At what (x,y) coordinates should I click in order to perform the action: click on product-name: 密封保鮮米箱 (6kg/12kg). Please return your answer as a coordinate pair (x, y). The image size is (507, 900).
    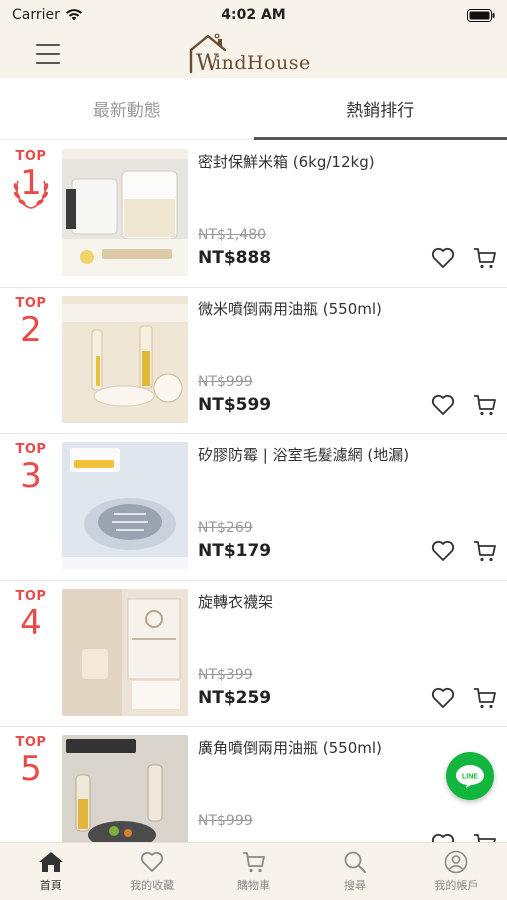
    Looking at the image, I should click on (348, 161).